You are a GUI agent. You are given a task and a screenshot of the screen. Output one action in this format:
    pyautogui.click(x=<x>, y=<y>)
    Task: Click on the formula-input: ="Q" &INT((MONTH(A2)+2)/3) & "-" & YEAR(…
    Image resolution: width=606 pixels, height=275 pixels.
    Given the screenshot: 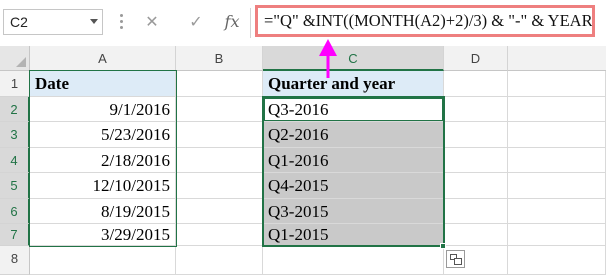 What is the action you would take?
    pyautogui.click(x=425, y=21)
    